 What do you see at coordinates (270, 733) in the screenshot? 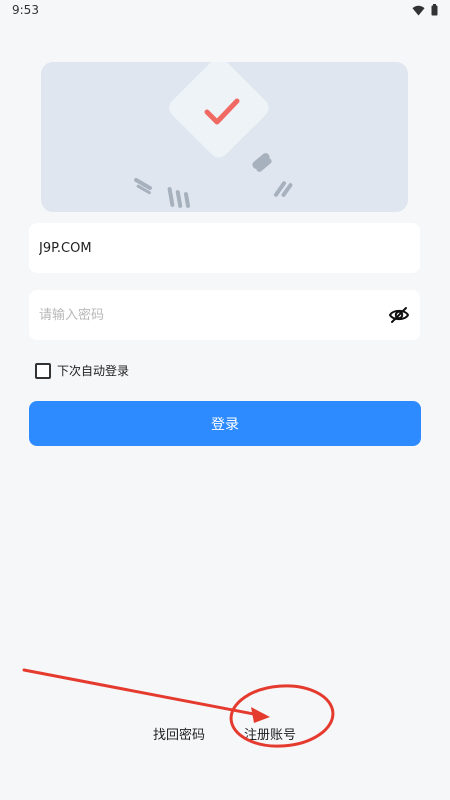
I see `register-account-link: 注册账号` at bounding box center [270, 733].